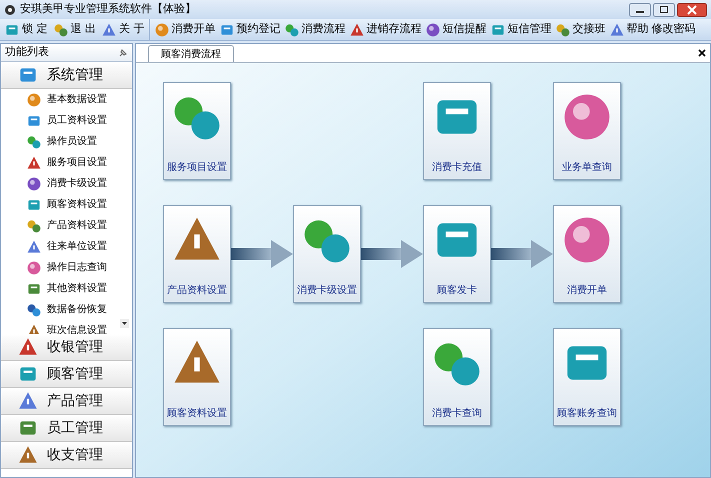  What do you see at coordinates (10, 10) in the screenshot?
I see `app-icon` at bounding box center [10, 10].